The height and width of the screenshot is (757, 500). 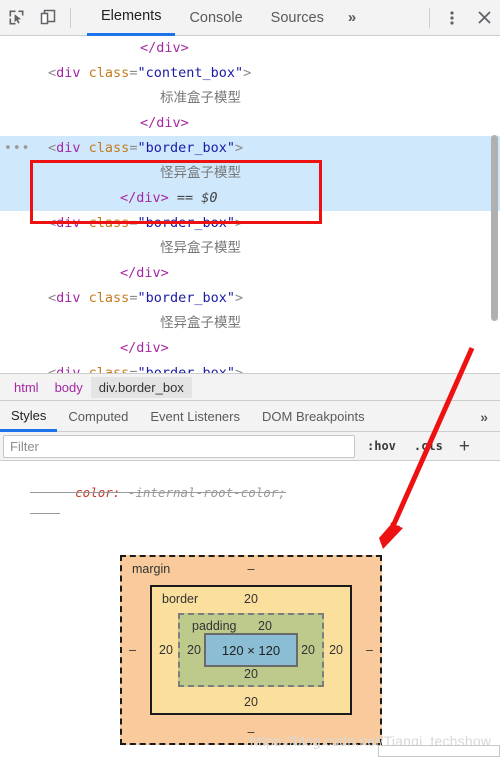 What do you see at coordinates (308, 650) in the screenshot?
I see `box-model-padding-right: 20` at bounding box center [308, 650].